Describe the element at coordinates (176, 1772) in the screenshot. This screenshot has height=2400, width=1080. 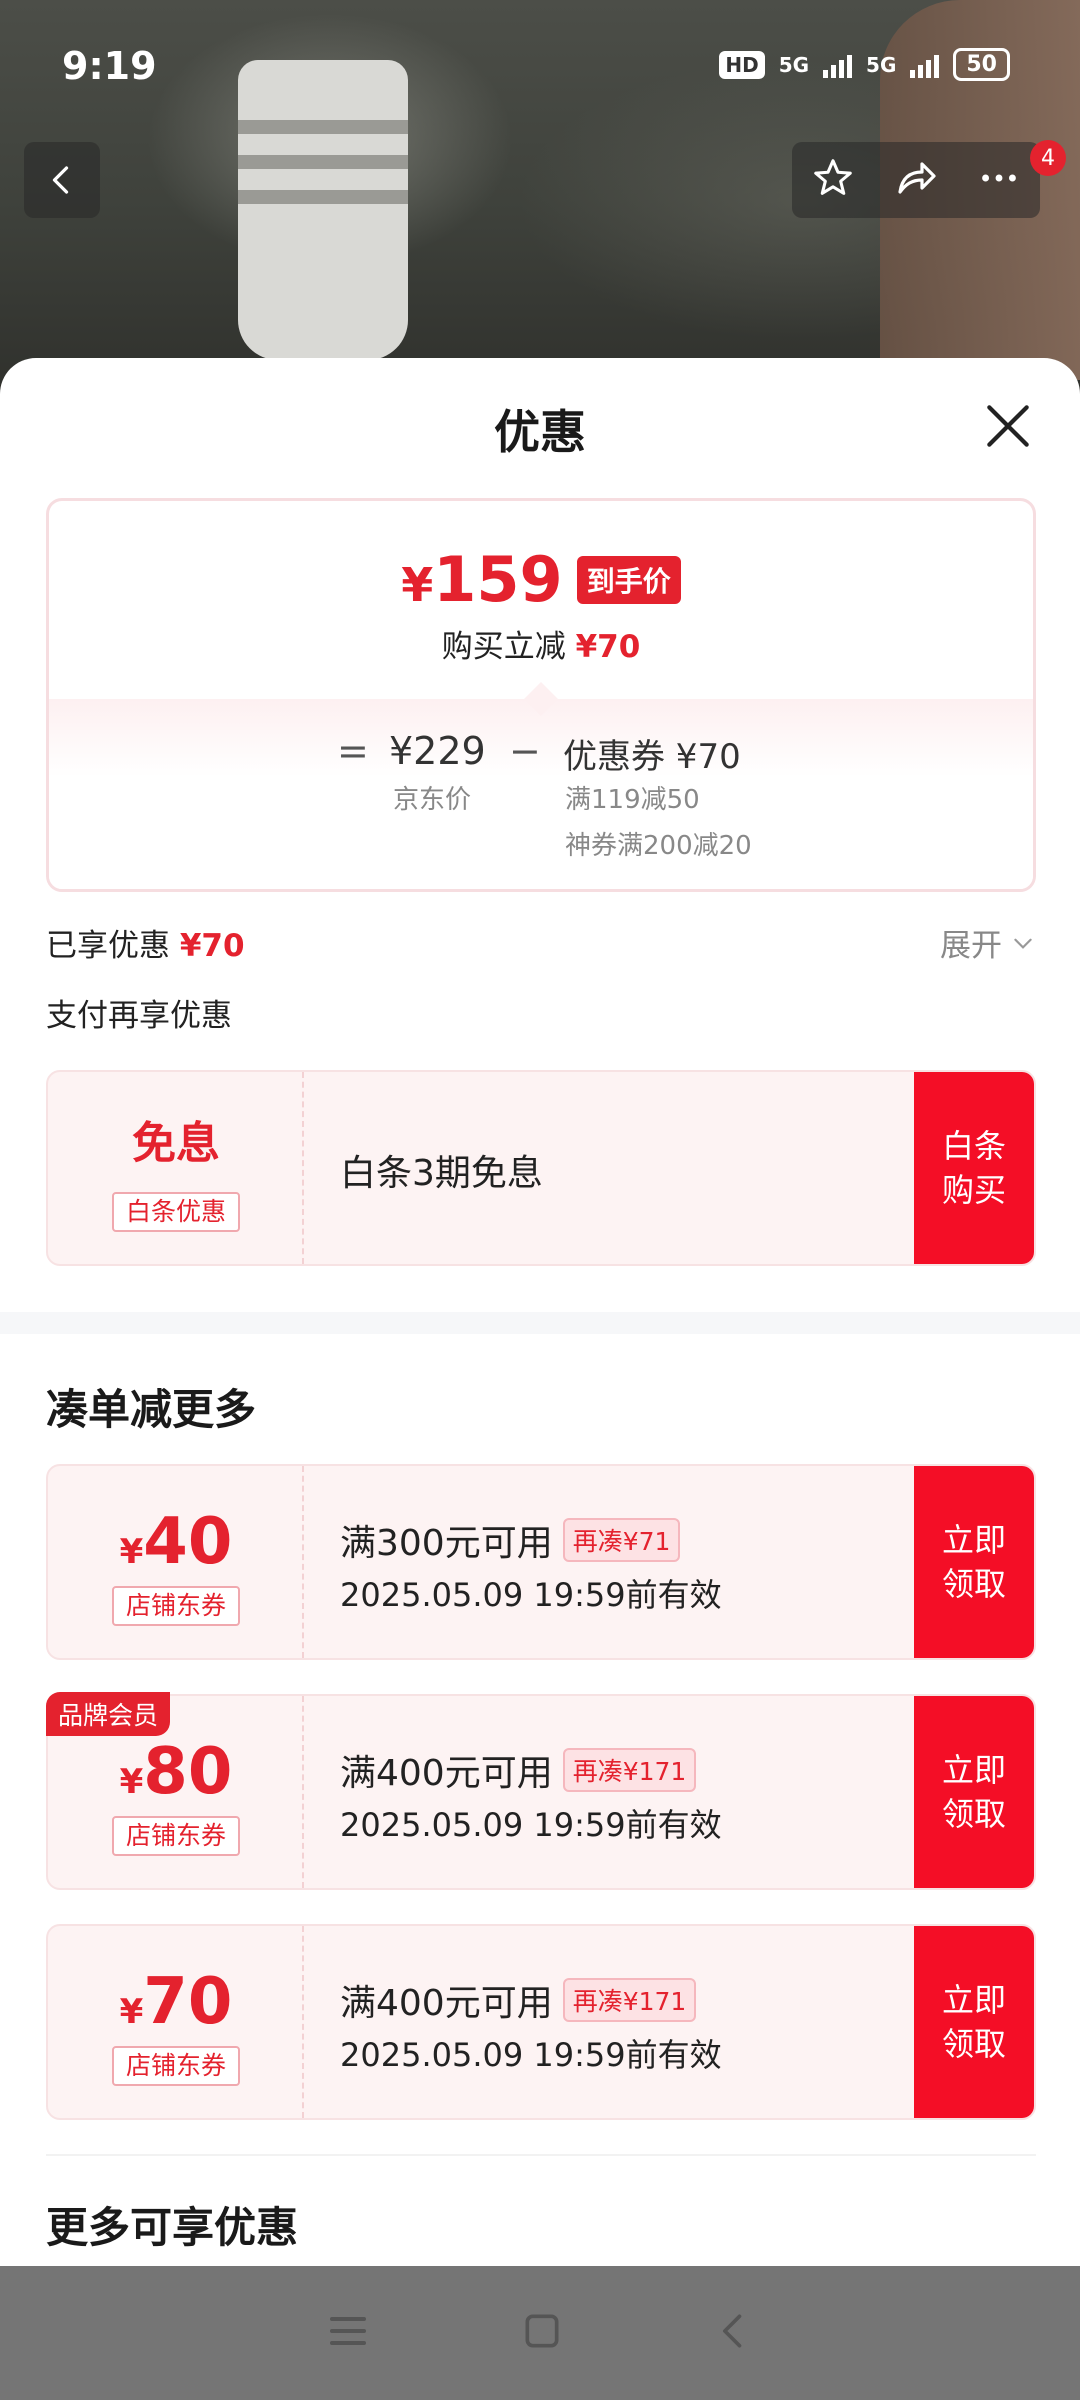
I see `coupon-amount: ¥80` at that location.